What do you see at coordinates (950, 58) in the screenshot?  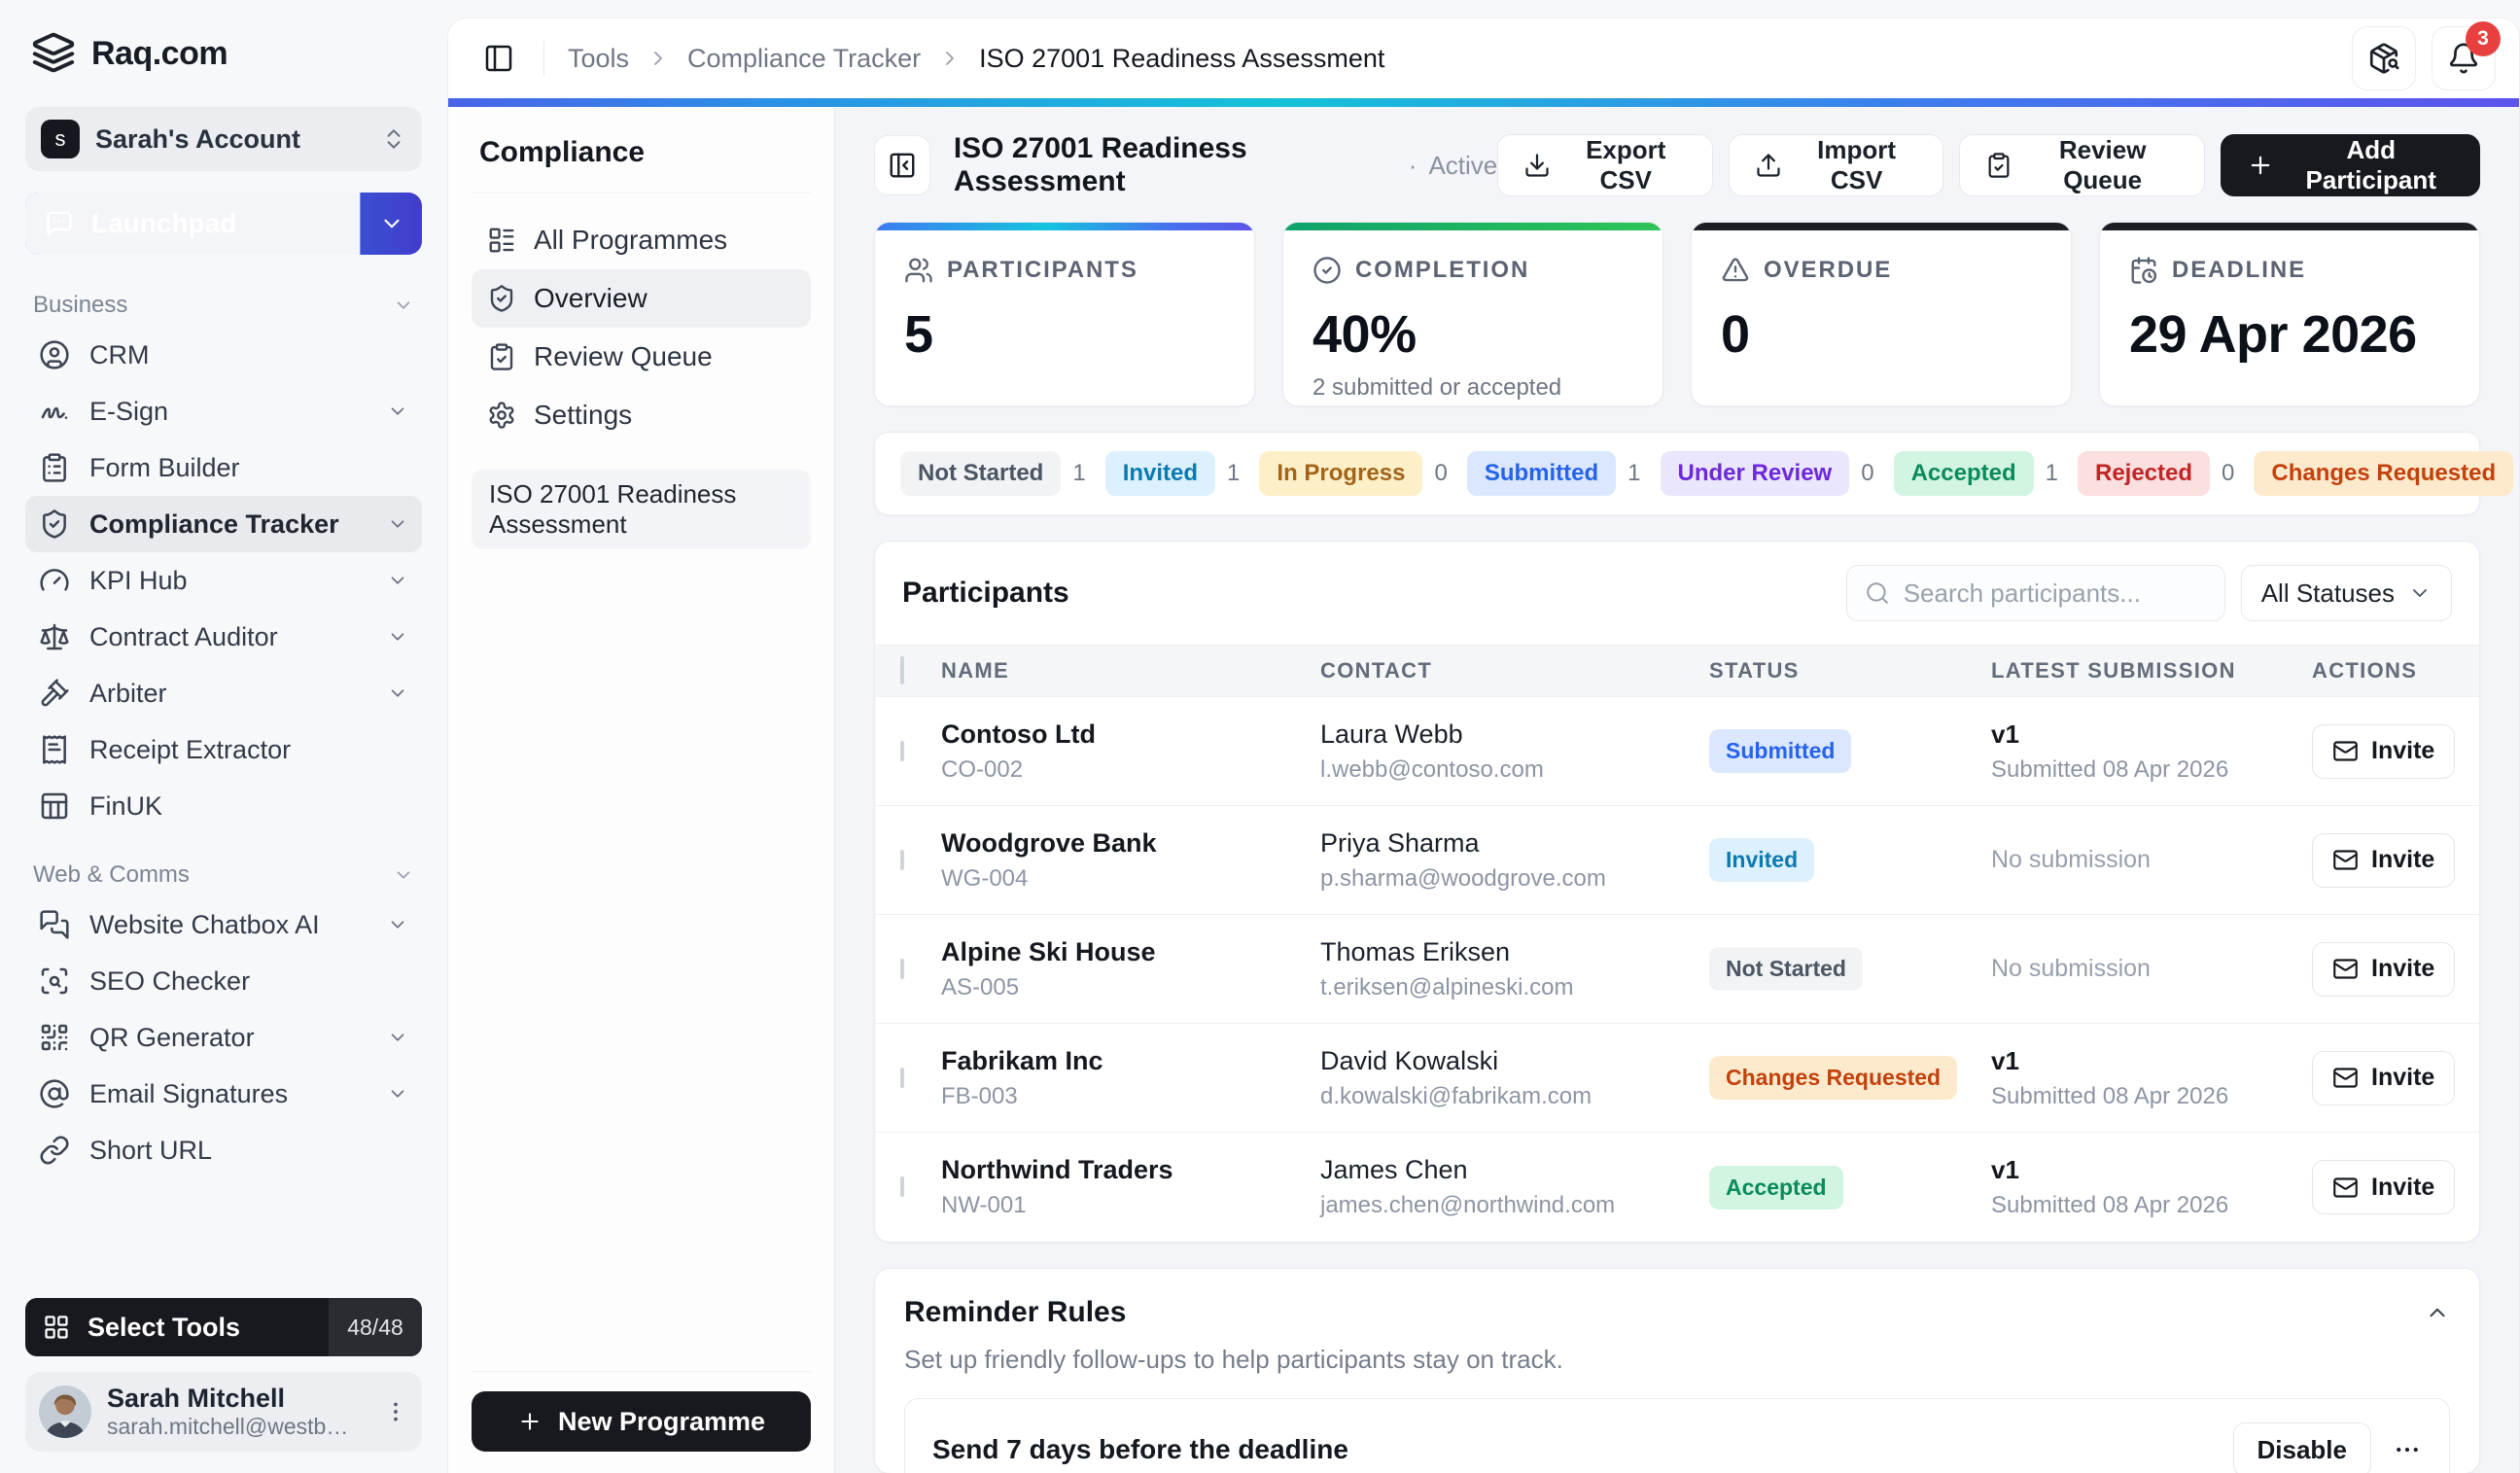 I see `chevron-right-icon` at bounding box center [950, 58].